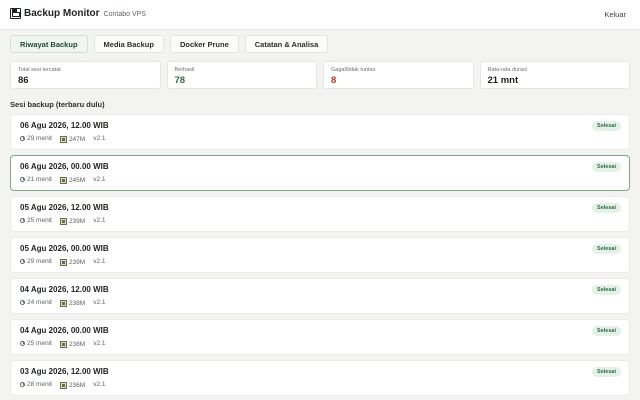  What do you see at coordinates (85, 75) in the screenshot?
I see `stat-card-total: Total sesi tercatat 86` at bounding box center [85, 75].